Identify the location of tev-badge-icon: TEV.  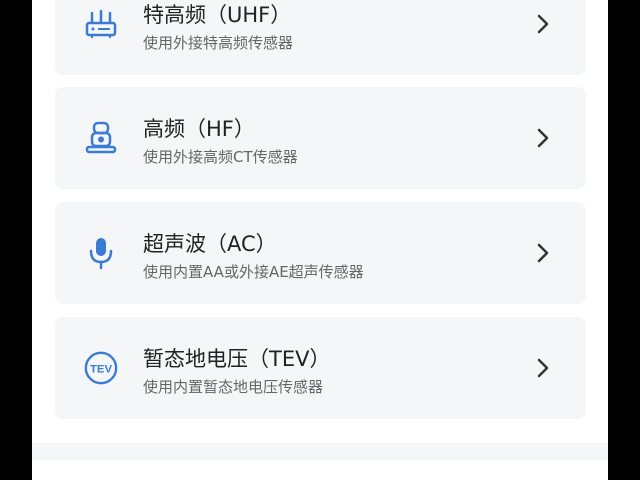
(101, 368).